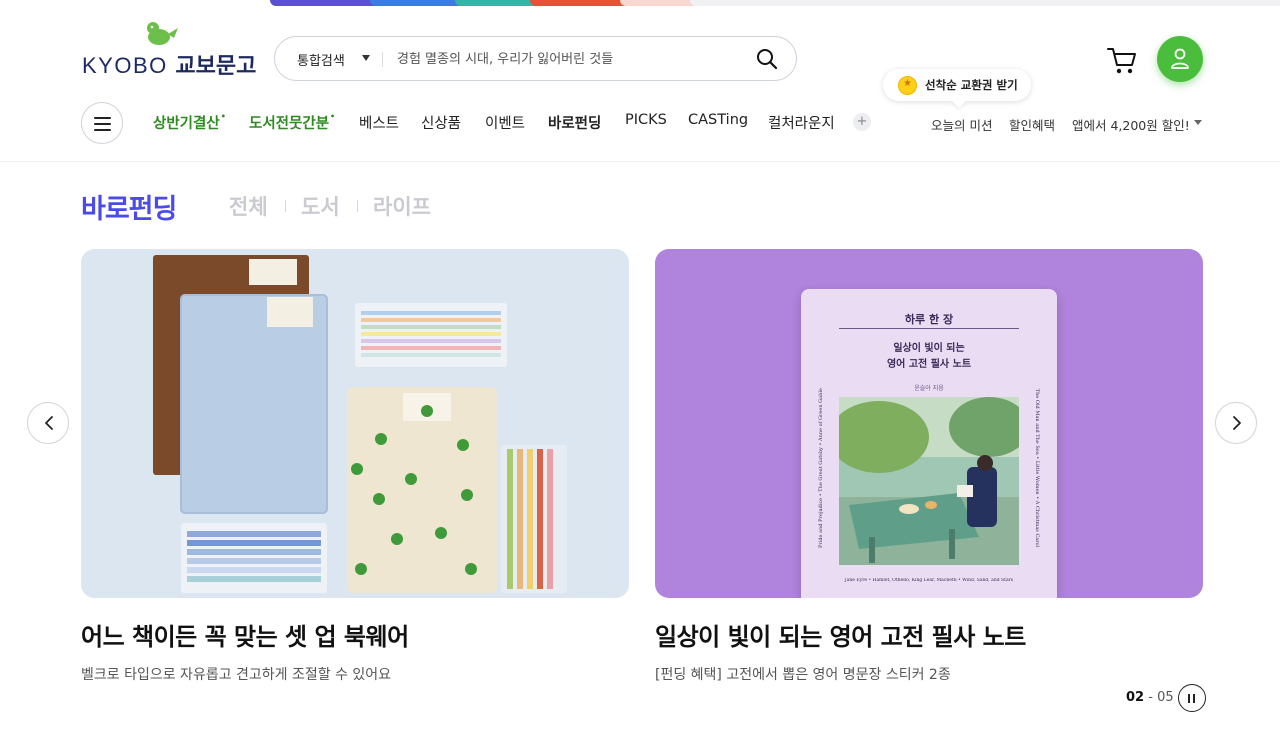  I want to click on user-icon, so click(1180, 58).